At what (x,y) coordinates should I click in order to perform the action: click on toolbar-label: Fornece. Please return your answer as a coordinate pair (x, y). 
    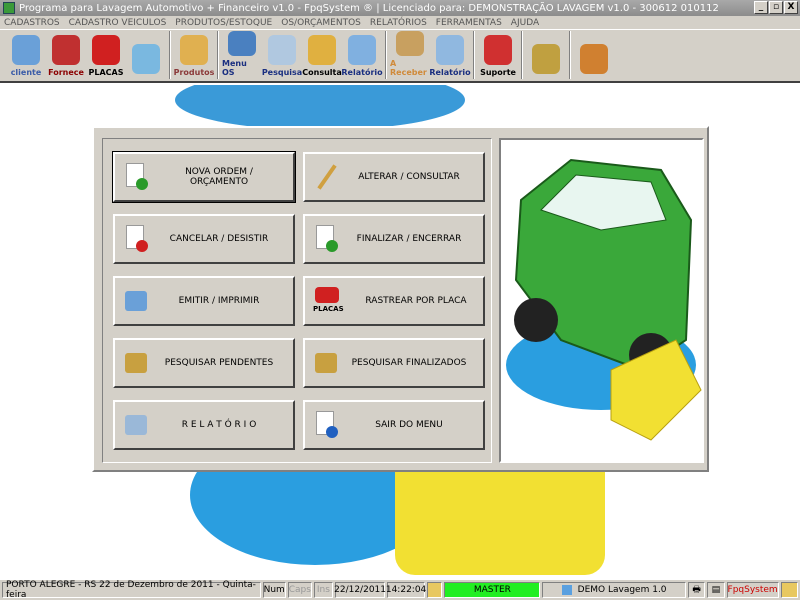
    Looking at the image, I should click on (66, 72).